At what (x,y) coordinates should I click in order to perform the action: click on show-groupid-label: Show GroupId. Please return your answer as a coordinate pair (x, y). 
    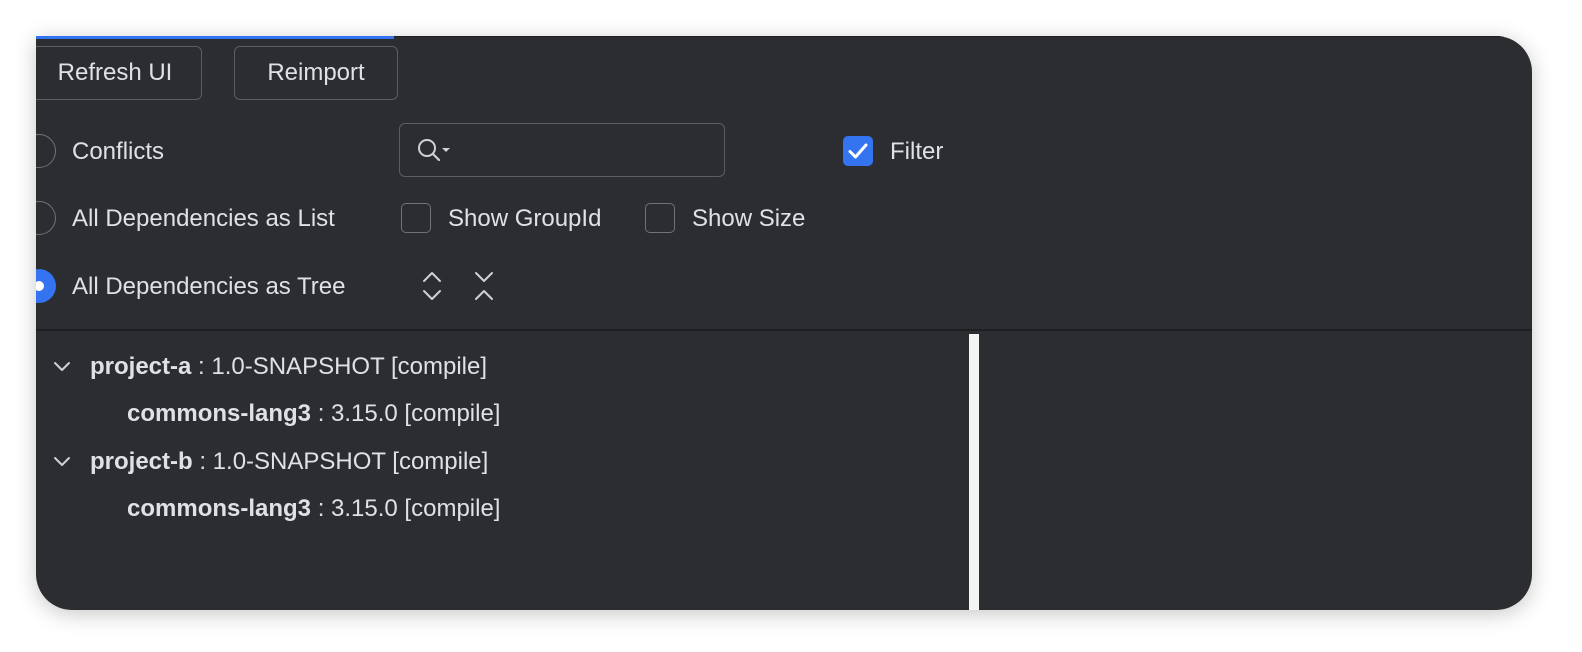
    Looking at the image, I should click on (525, 218).